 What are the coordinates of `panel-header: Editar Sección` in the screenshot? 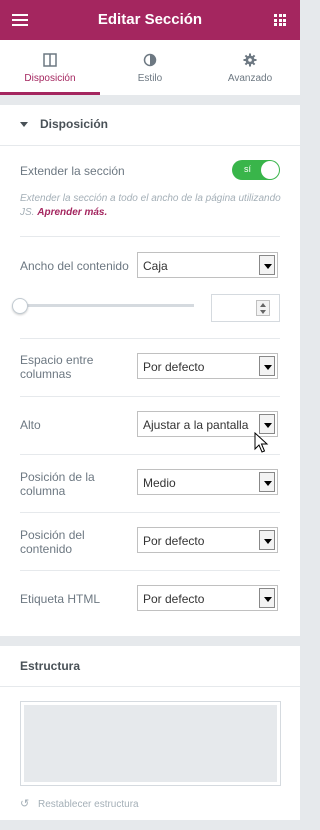 It's located at (150, 20).